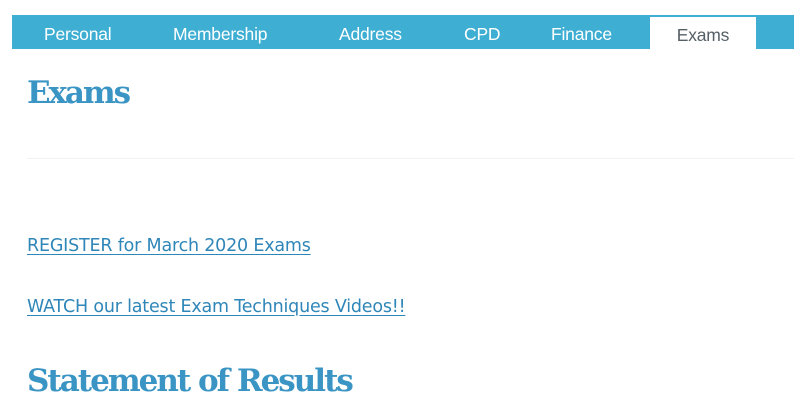 The image size is (794, 401). I want to click on tab-membership: Membership, so click(220, 32).